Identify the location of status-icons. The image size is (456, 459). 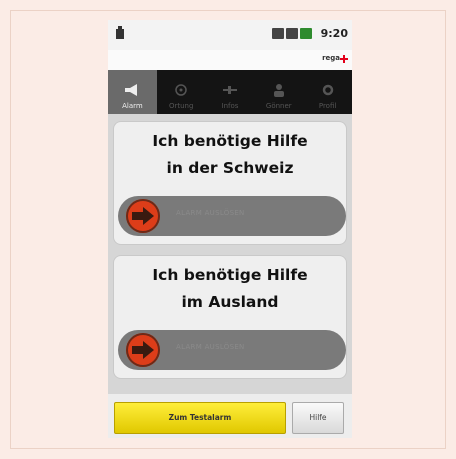
(292, 33).